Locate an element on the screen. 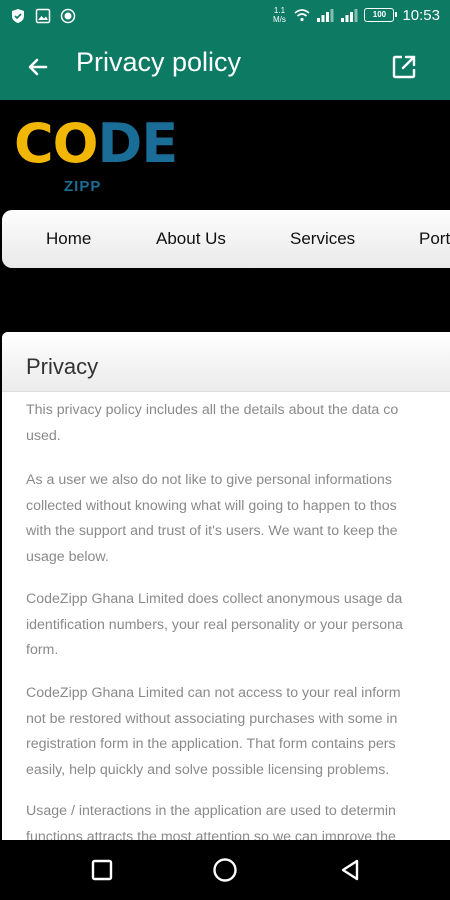 The image size is (450, 900). circle-icon is located at coordinates (225, 870).